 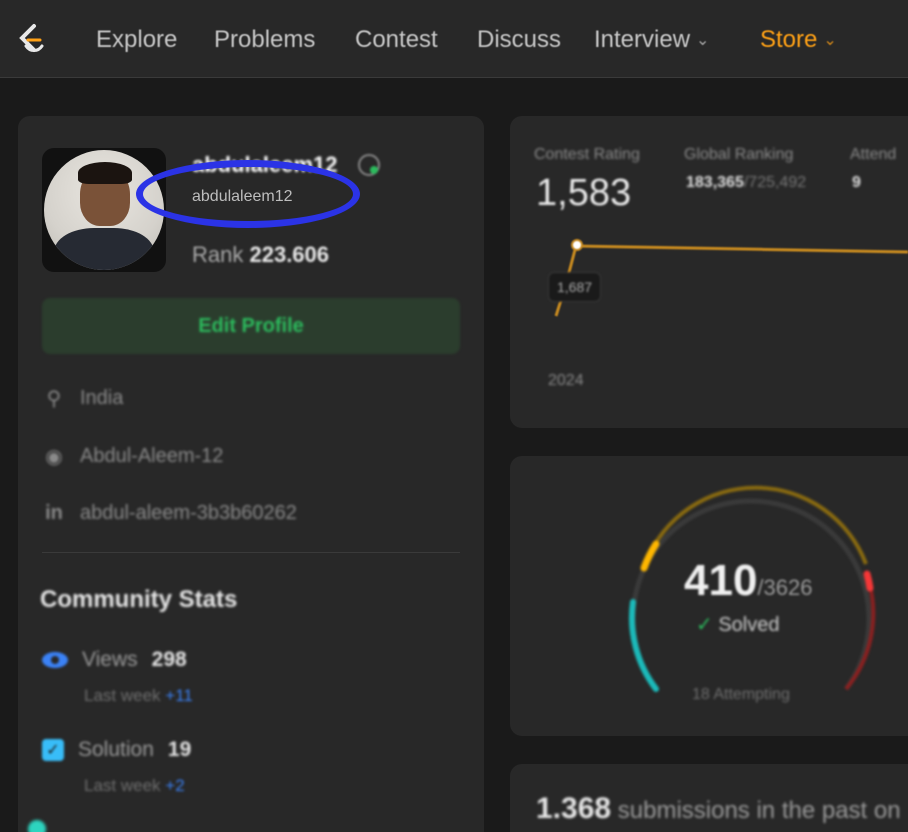 I want to click on solved-label-text: Solved, so click(x=749, y=625).